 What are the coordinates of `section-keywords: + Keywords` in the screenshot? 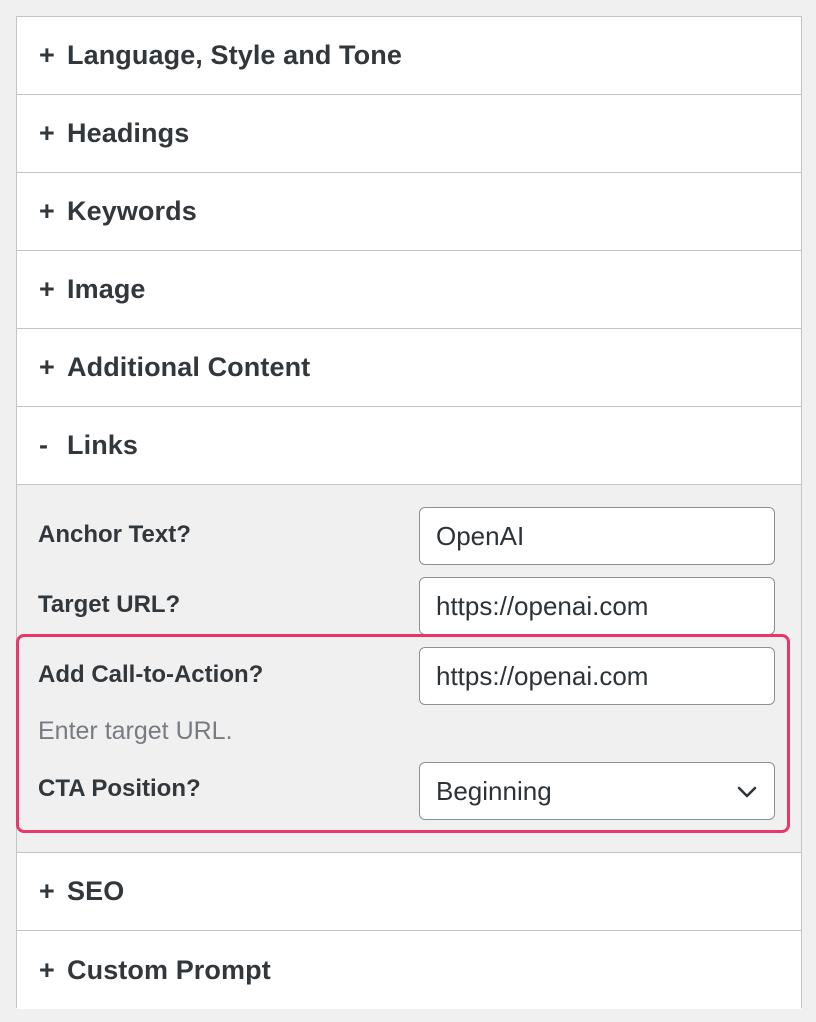 It's located at (409, 212).